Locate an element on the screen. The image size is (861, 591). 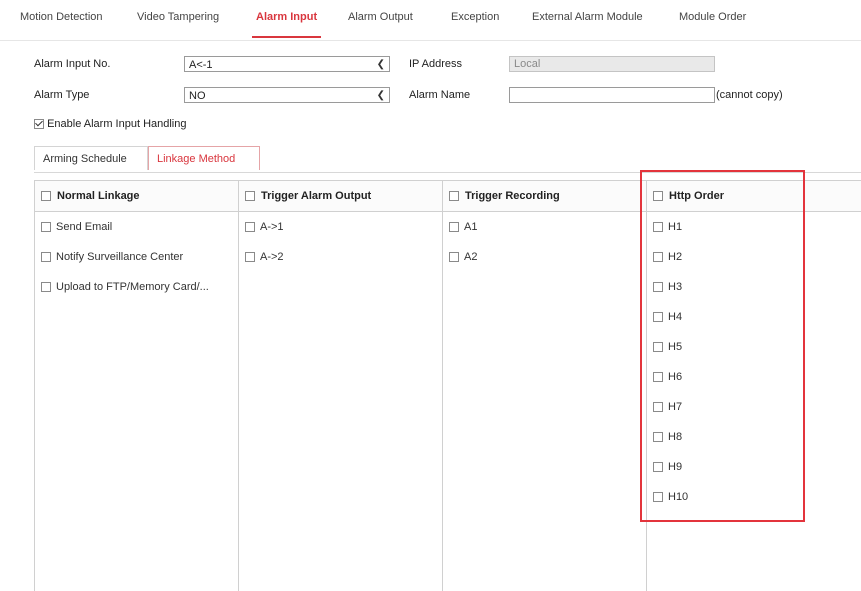
list-item: H10 is located at coordinates (754, 497).